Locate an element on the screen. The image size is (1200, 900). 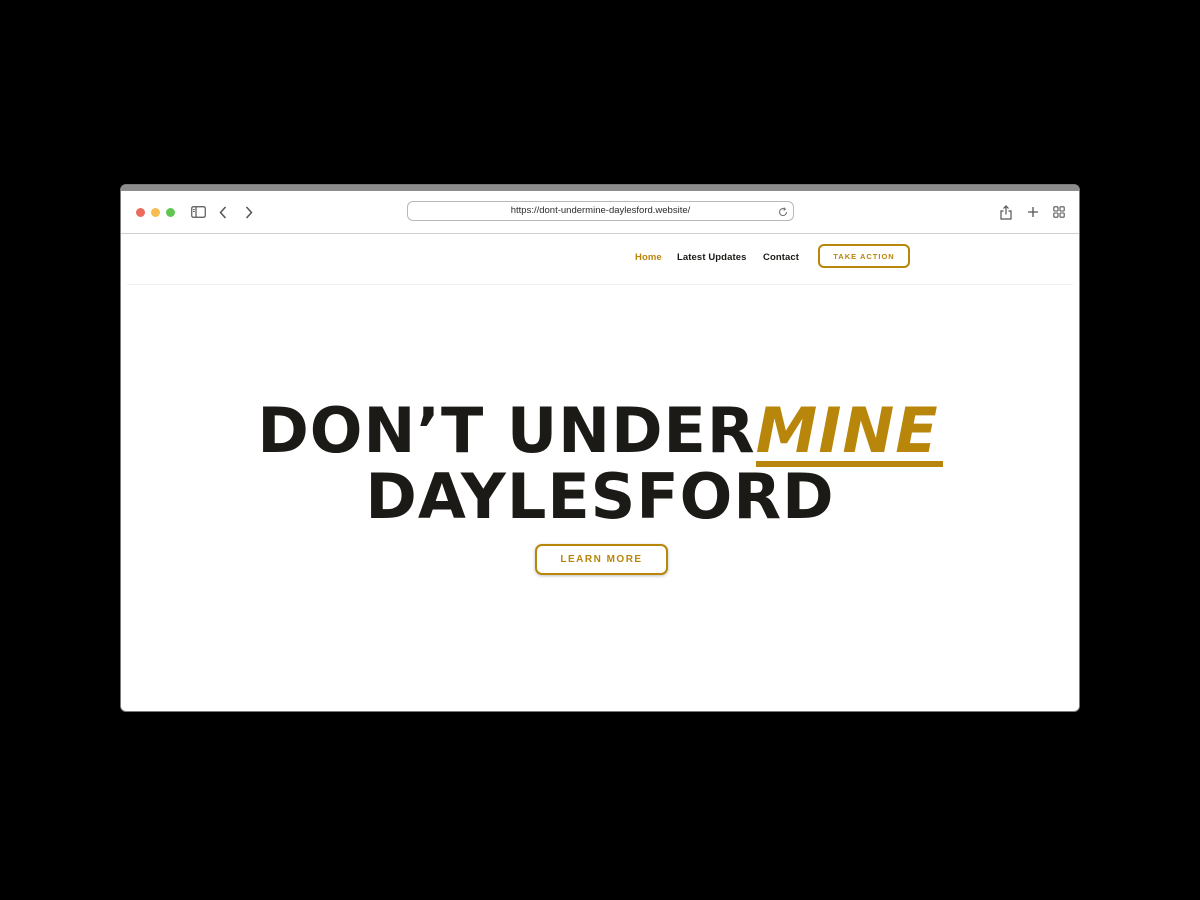
take-action-button: TAKE ACTION is located at coordinates (864, 256).